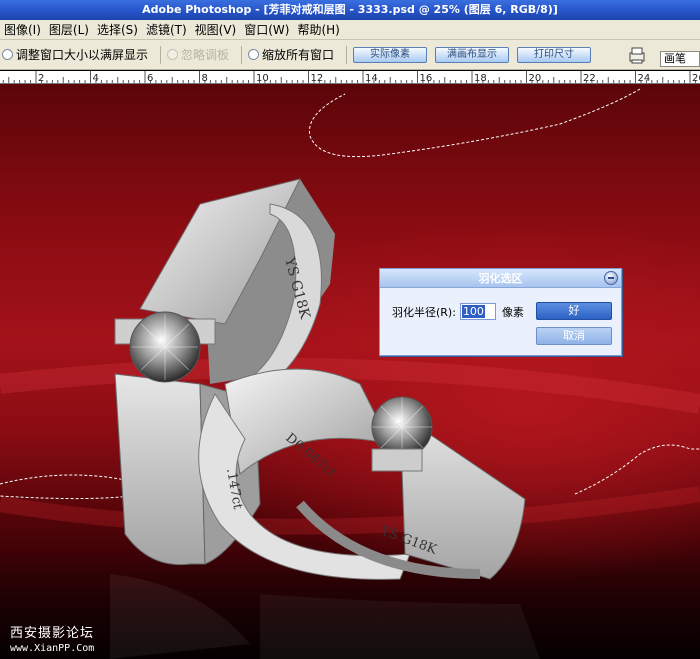 The width and height of the screenshot is (700, 659). What do you see at coordinates (69, 29) in the screenshot?
I see `menu-layer: 图层(L)` at bounding box center [69, 29].